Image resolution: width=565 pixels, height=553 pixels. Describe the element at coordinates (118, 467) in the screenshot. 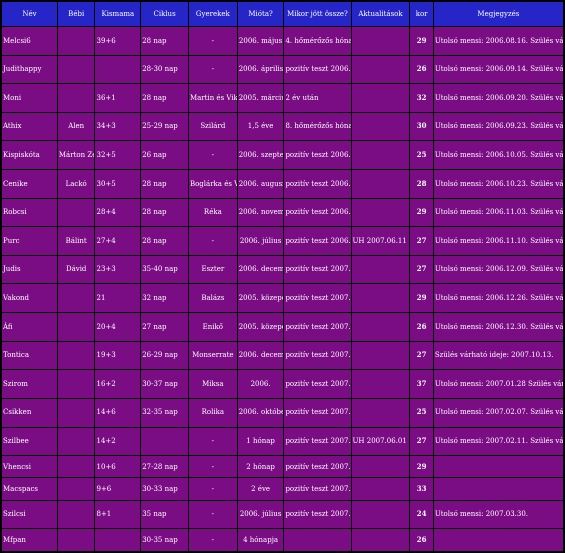

I see `cell-kismama: 10+6` at that location.